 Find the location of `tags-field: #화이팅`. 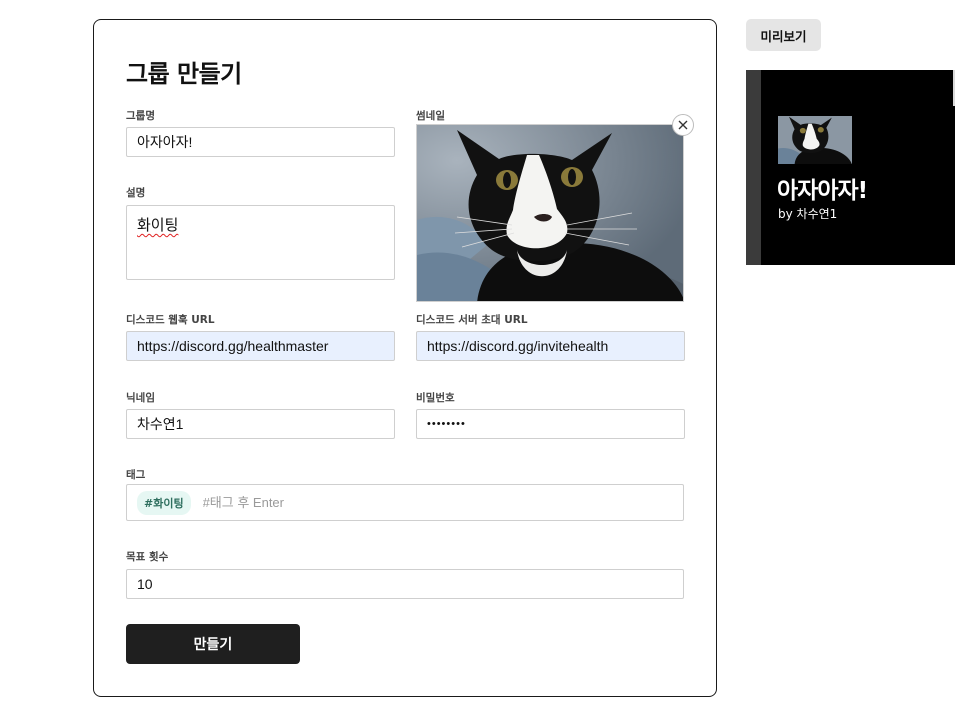

tags-field: #화이팅 is located at coordinates (405, 502).